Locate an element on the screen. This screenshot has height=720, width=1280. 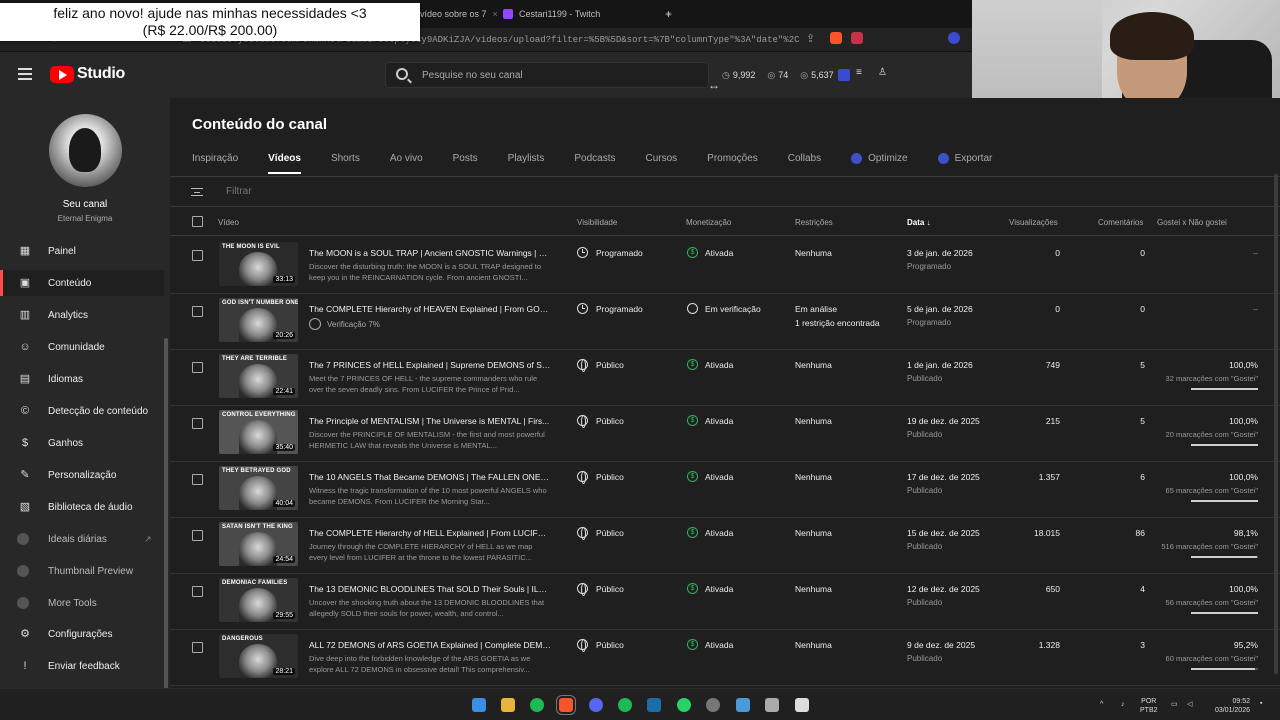
tab-courses: Cursos is located at coordinates (661, 163).